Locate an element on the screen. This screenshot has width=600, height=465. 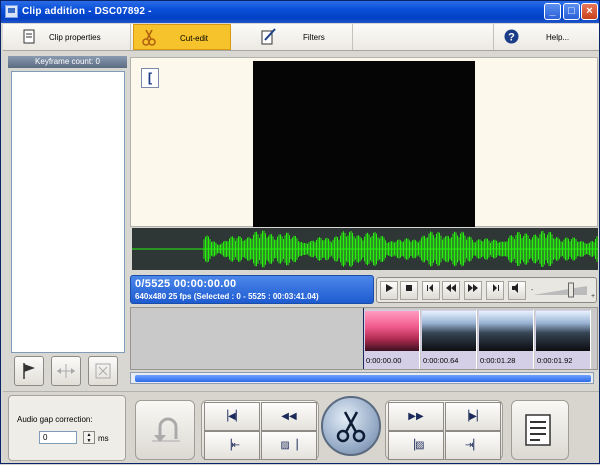
keyframe-list is located at coordinates (68, 212).